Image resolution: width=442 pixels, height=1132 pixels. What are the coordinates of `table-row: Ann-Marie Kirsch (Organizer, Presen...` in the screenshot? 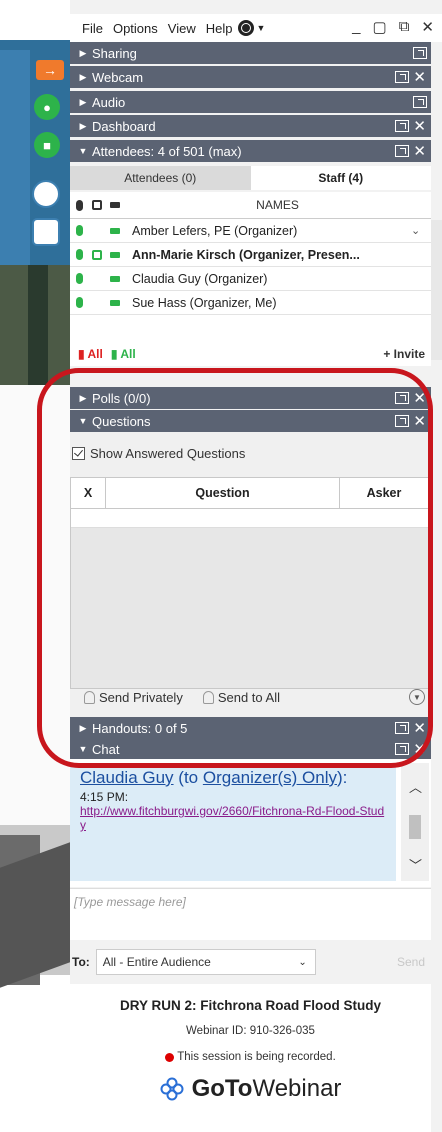 It's located at (250, 255).